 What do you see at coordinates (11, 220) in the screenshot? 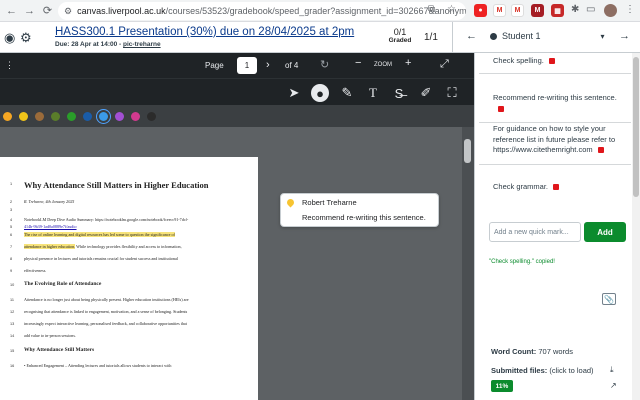
I see `line-number: 4` at bounding box center [11, 220].